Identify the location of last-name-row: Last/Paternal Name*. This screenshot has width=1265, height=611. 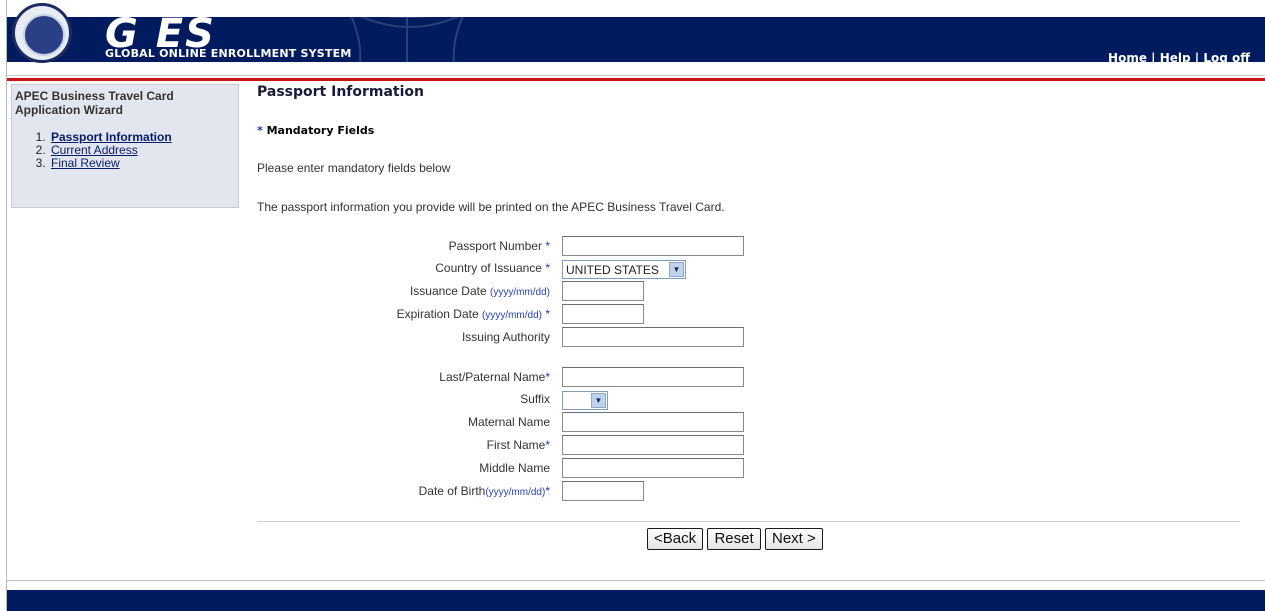
(749, 378).